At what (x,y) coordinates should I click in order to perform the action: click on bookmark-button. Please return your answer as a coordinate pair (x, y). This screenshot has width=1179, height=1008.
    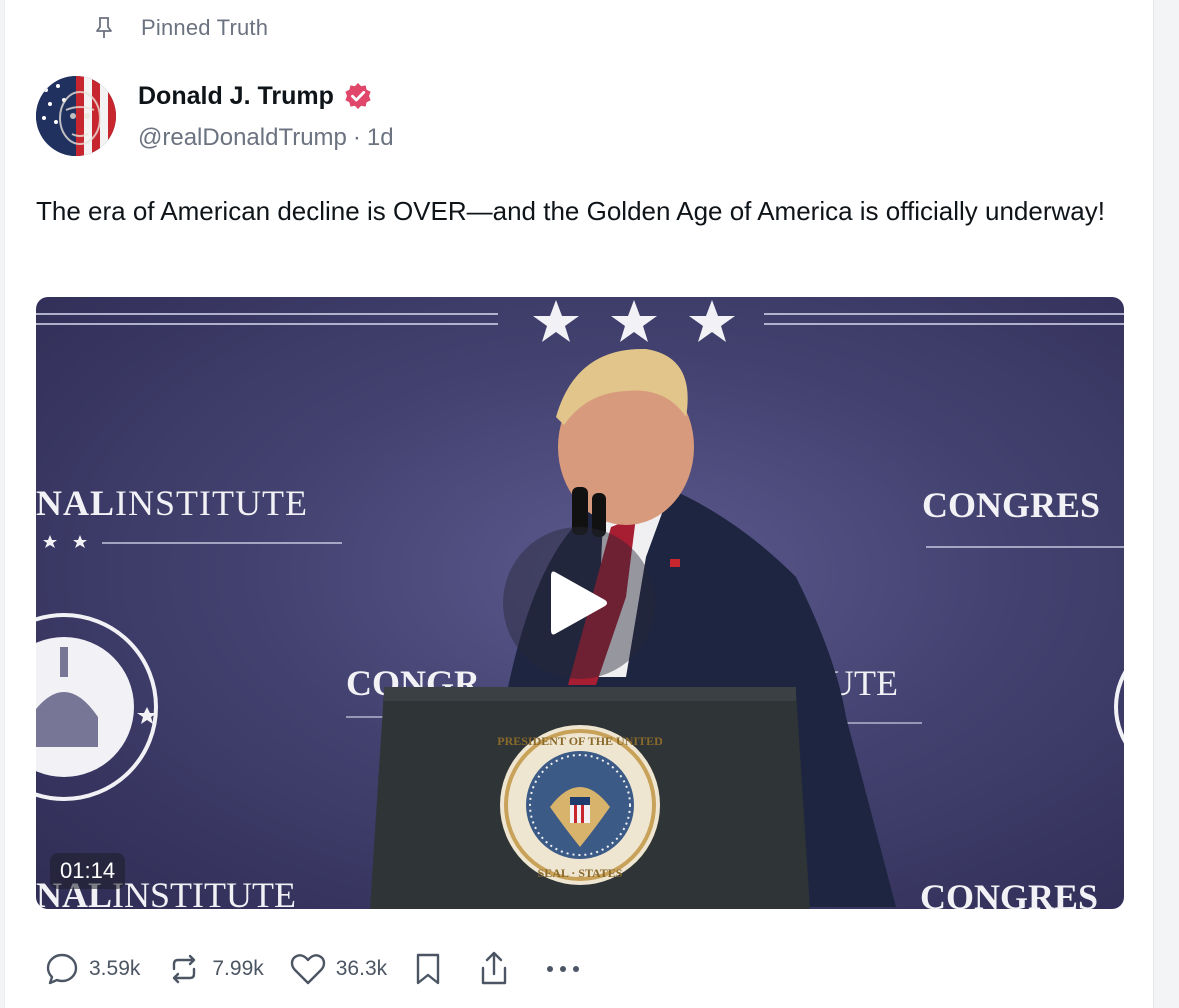
    Looking at the image, I should click on (428, 969).